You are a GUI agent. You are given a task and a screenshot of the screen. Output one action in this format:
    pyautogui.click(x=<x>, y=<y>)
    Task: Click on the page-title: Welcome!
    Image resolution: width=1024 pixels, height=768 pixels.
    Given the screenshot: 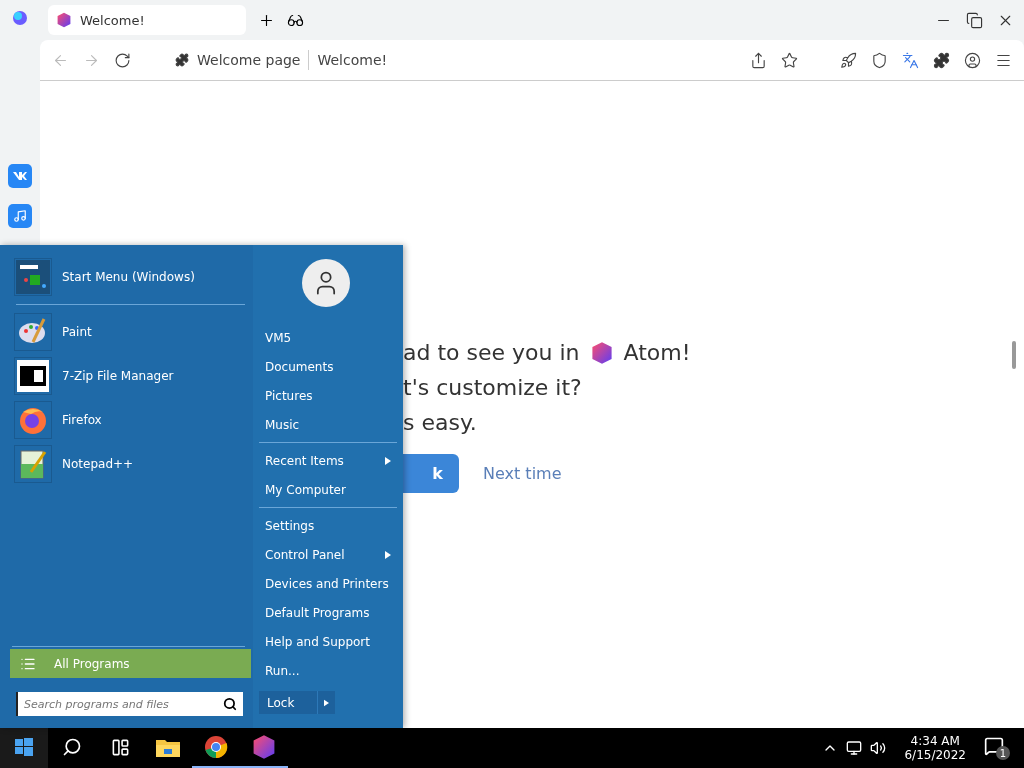 What is the action you would take?
    pyautogui.click(x=352, y=60)
    